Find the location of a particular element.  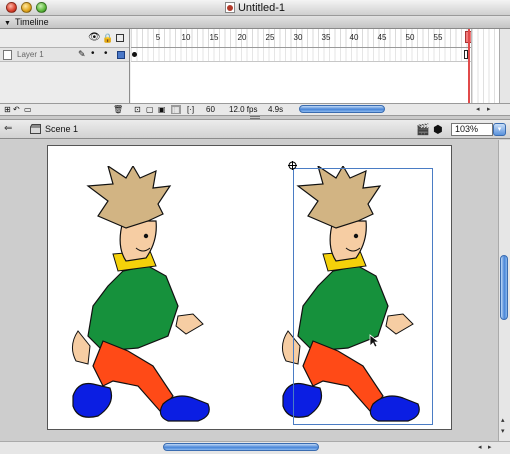

stage-horizontal-scroll-thumb is located at coordinates (241, 447).